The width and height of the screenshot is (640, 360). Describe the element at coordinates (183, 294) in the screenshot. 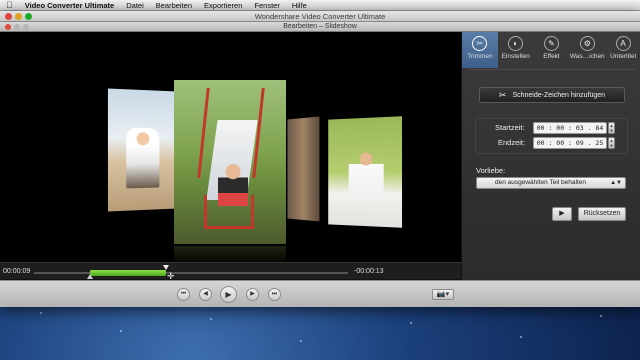

I see `skip-start-button: ⏮` at that location.